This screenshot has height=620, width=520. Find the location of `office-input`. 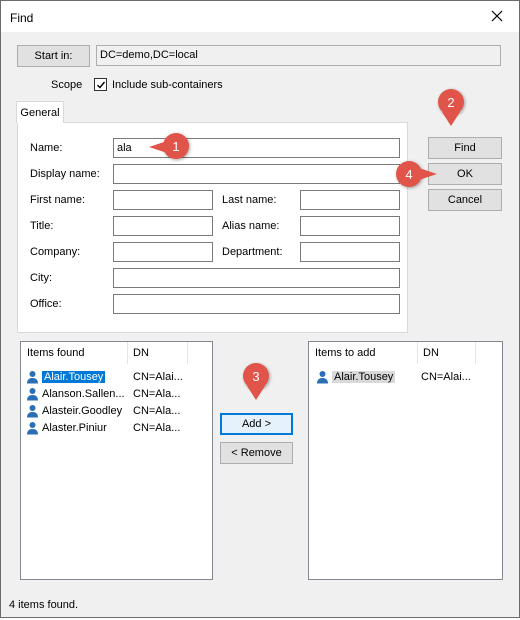

office-input is located at coordinates (256, 304).